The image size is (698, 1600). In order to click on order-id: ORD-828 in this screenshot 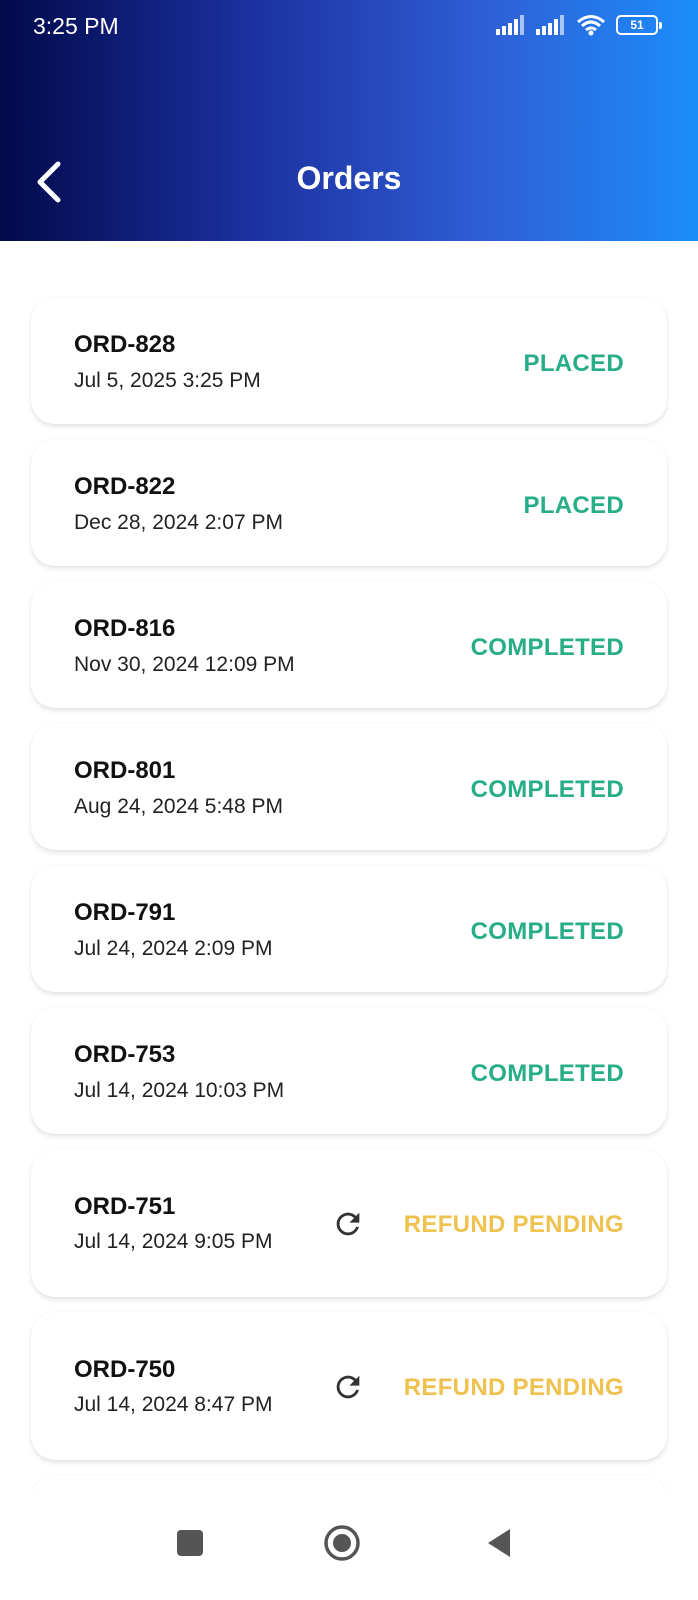, I will do `click(125, 344)`.